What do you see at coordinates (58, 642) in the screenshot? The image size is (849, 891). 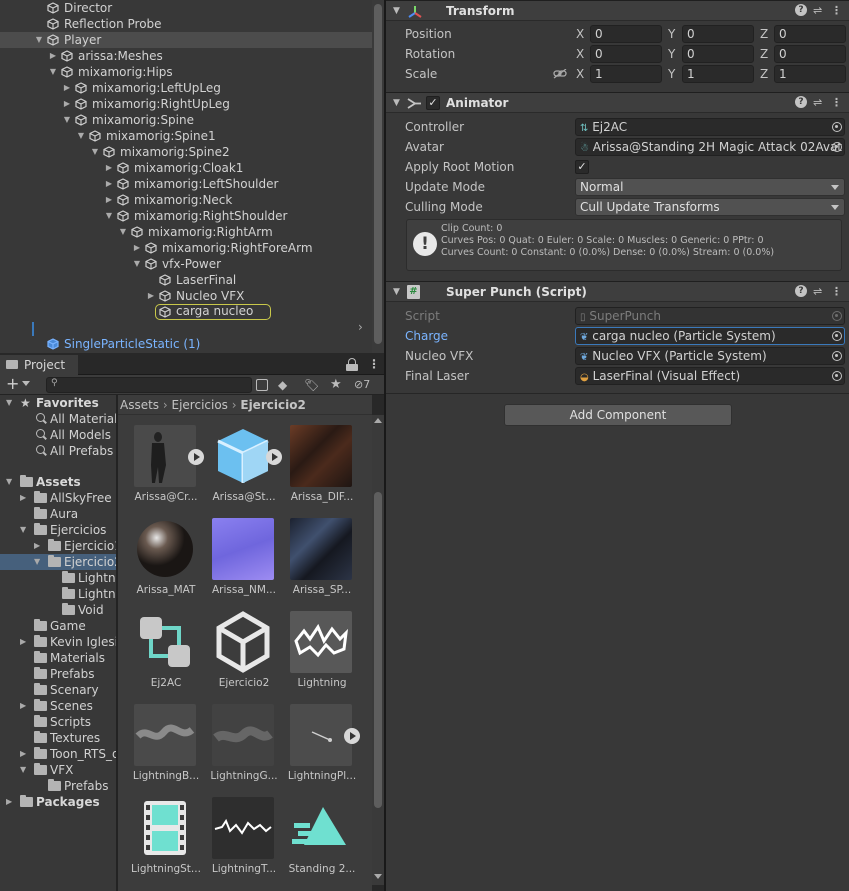 I see `project-tree-row: ▶ Kevin Iglesias` at bounding box center [58, 642].